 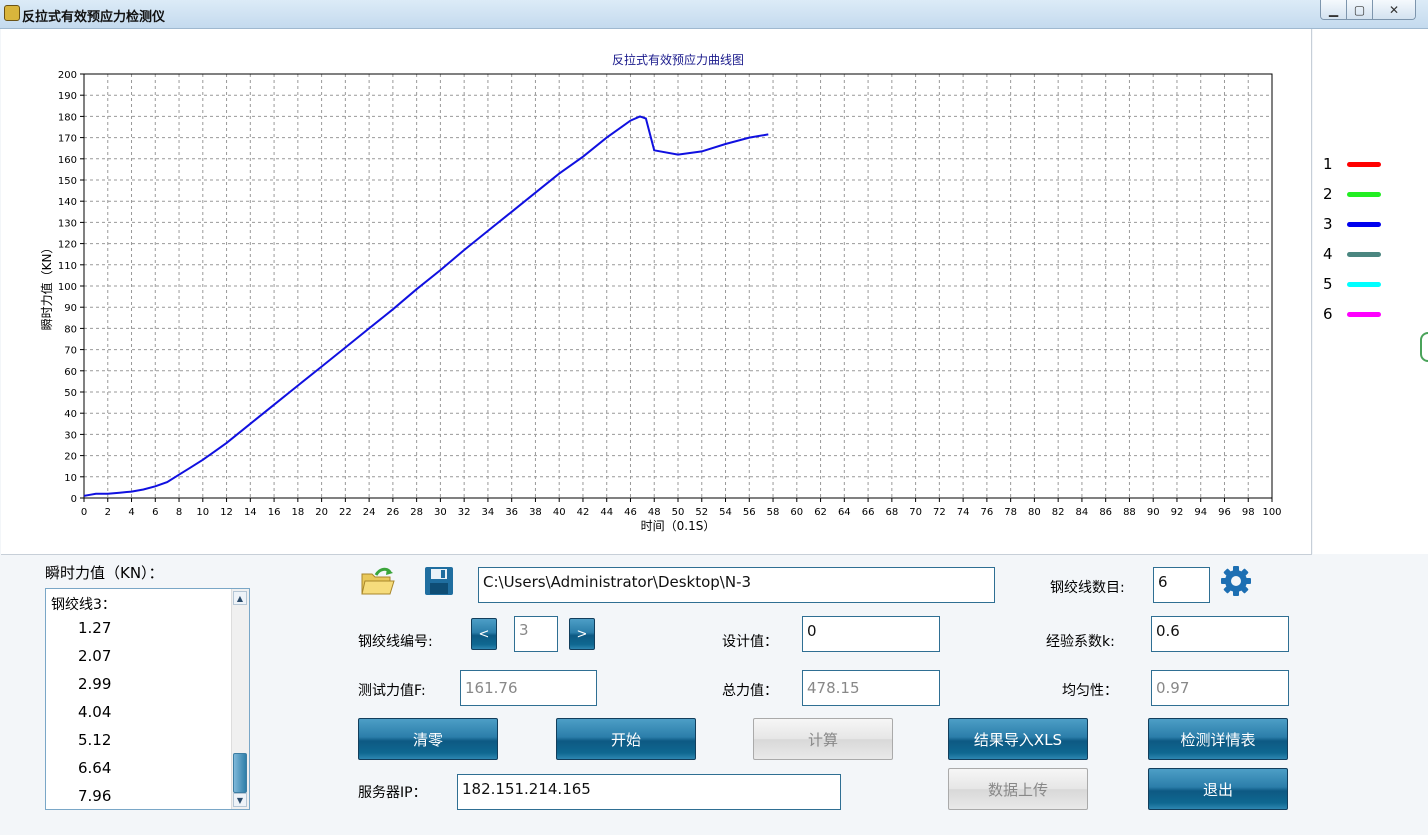 What do you see at coordinates (1218, 739) in the screenshot?
I see `detail-report-button: 检测详情表` at bounding box center [1218, 739].